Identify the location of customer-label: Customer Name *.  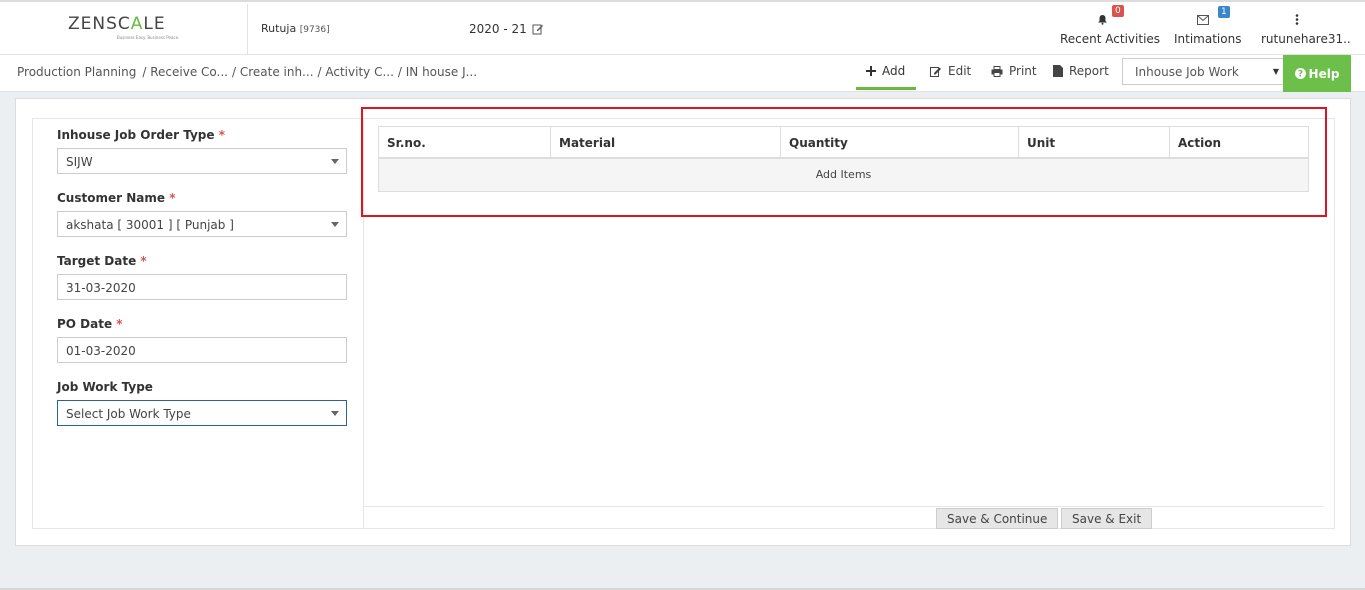
(116, 198).